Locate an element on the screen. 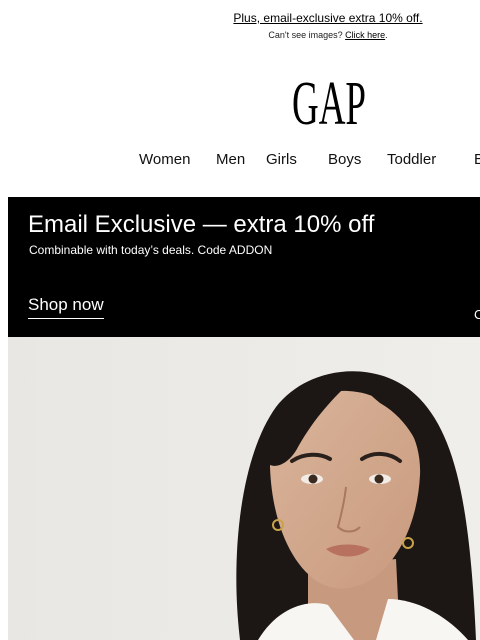  gap-logo: GAP is located at coordinates (330, 98).